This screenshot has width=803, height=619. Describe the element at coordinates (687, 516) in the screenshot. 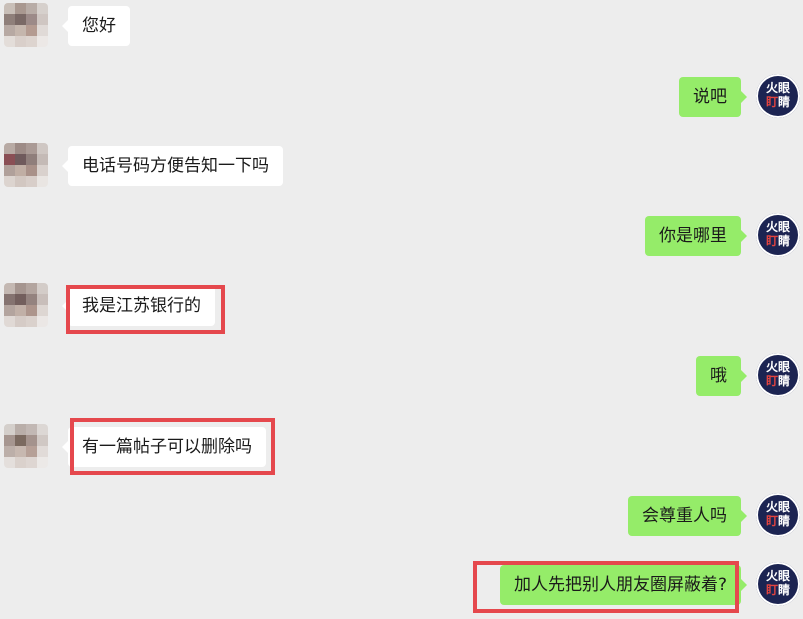

I see `outgoing-message-bubble: 会尊重人吗` at that location.